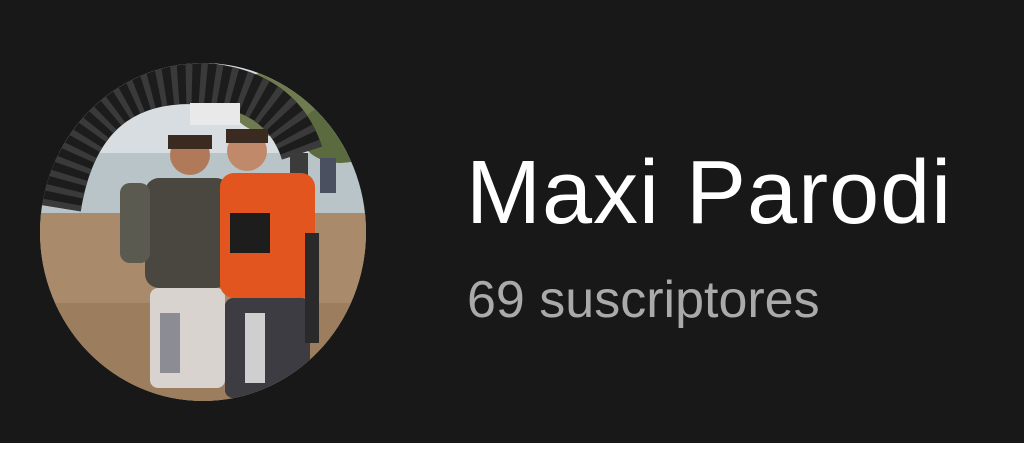 The height and width of the screenshot is (464, 1024). What do you see at coordinates (709, 193) in the screenshot?
I see `channel-name: Maxi Parodi` at bounding box center [709, 193].